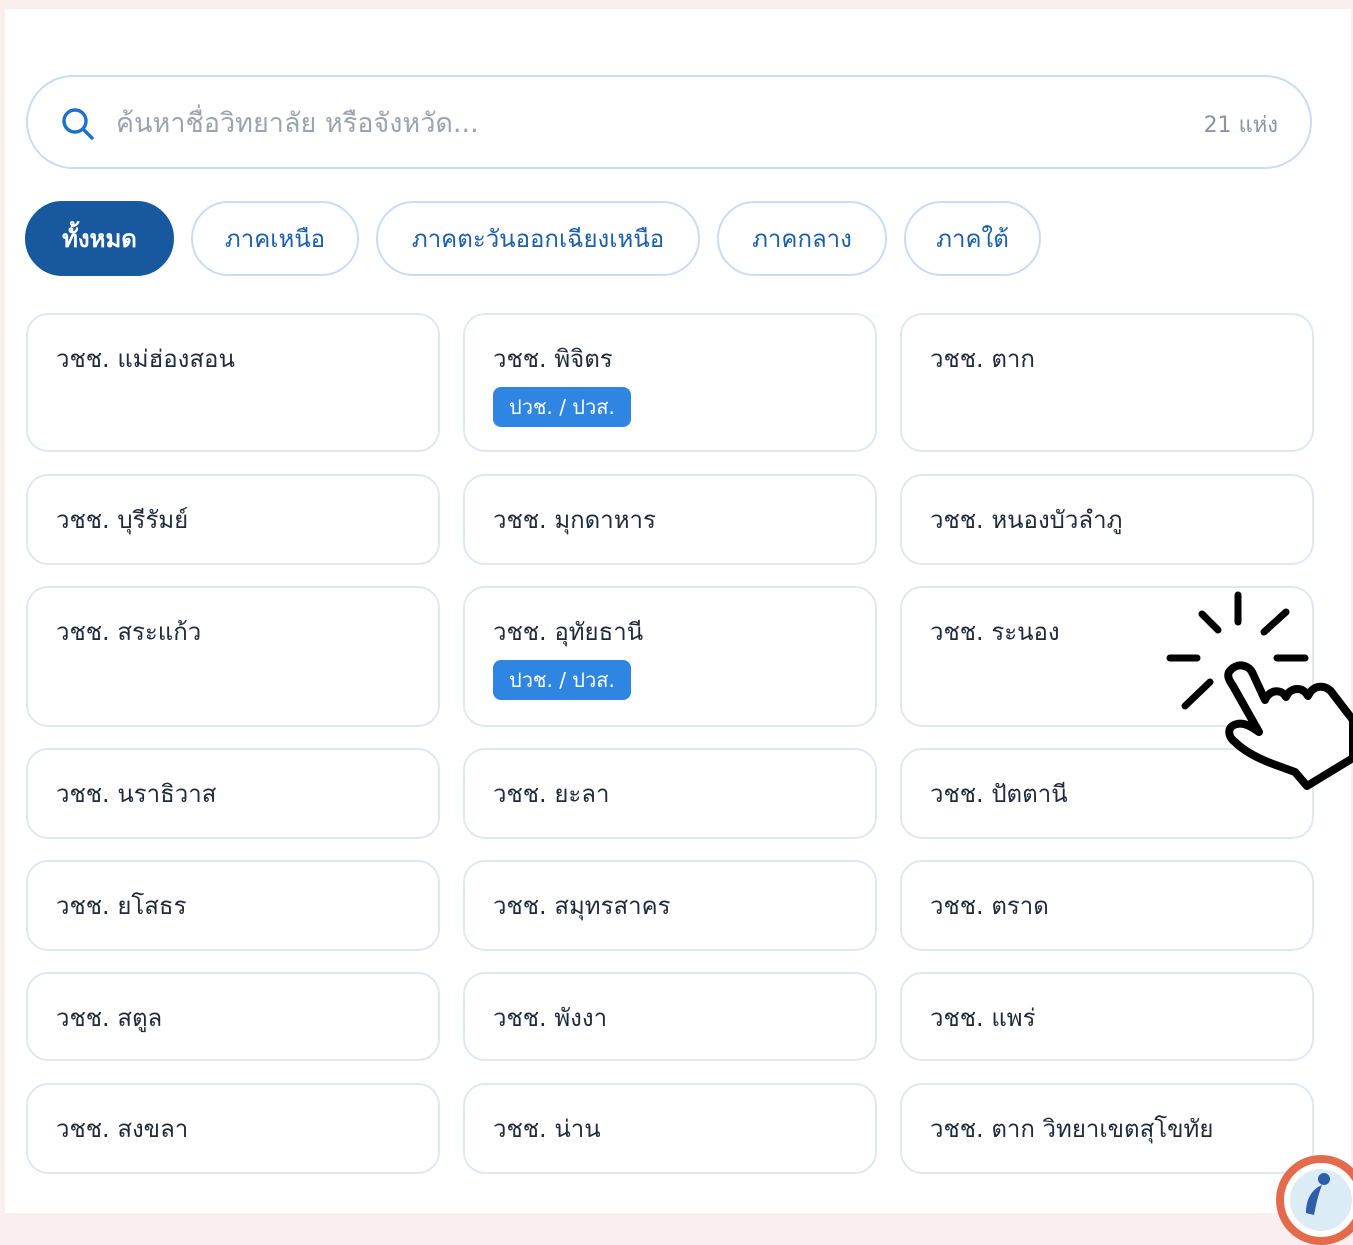 This screenshot has width=1353, height=1245. Describe the element at coordinates (1026, 520) in the screenshot. I see `college-name: วชช. หนองบัวลำภู` at that location.